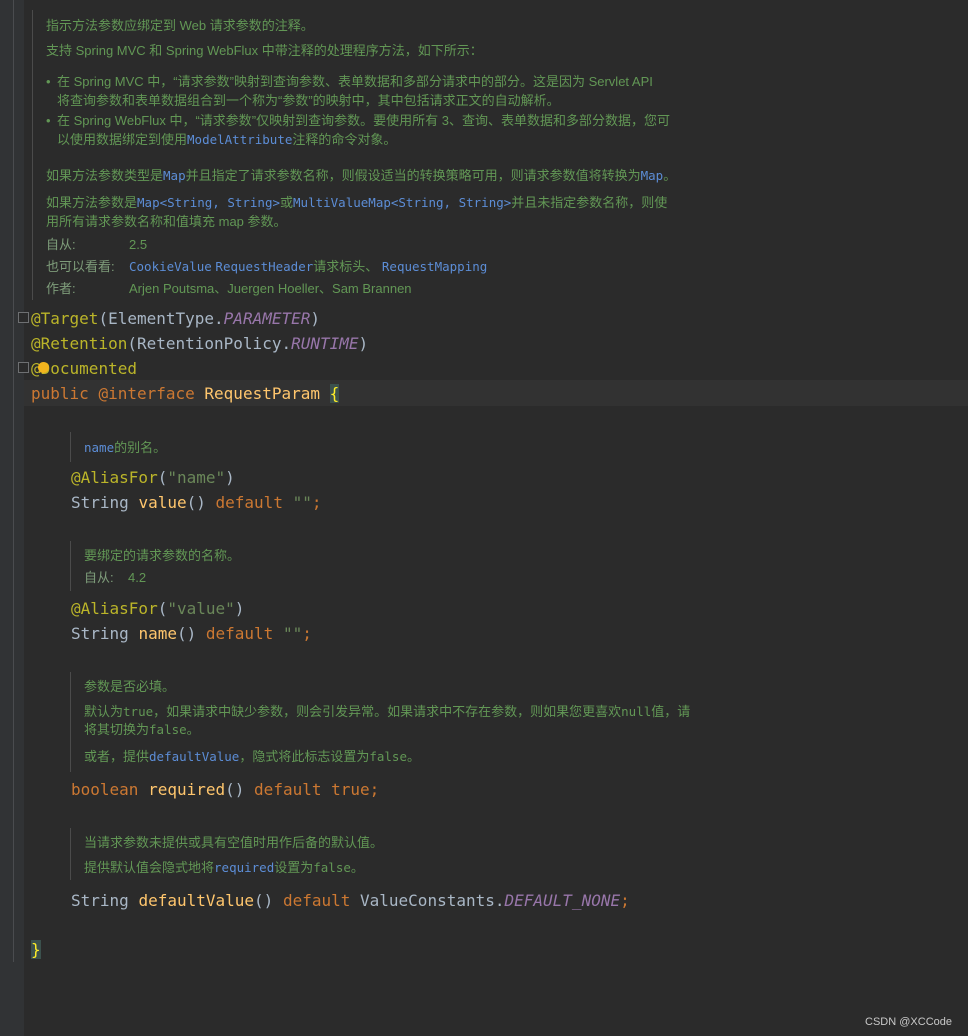 Image resolution: width=968 pixels, height=1036 pixels. What do you see at coordinates (308, 100) in the screenshot?
I see `doc-text: 将查询参数和表单数据组合到一个称为“参数”的映射中，其中包括请求正文的自动解析。` at bounding box center [308, 100].